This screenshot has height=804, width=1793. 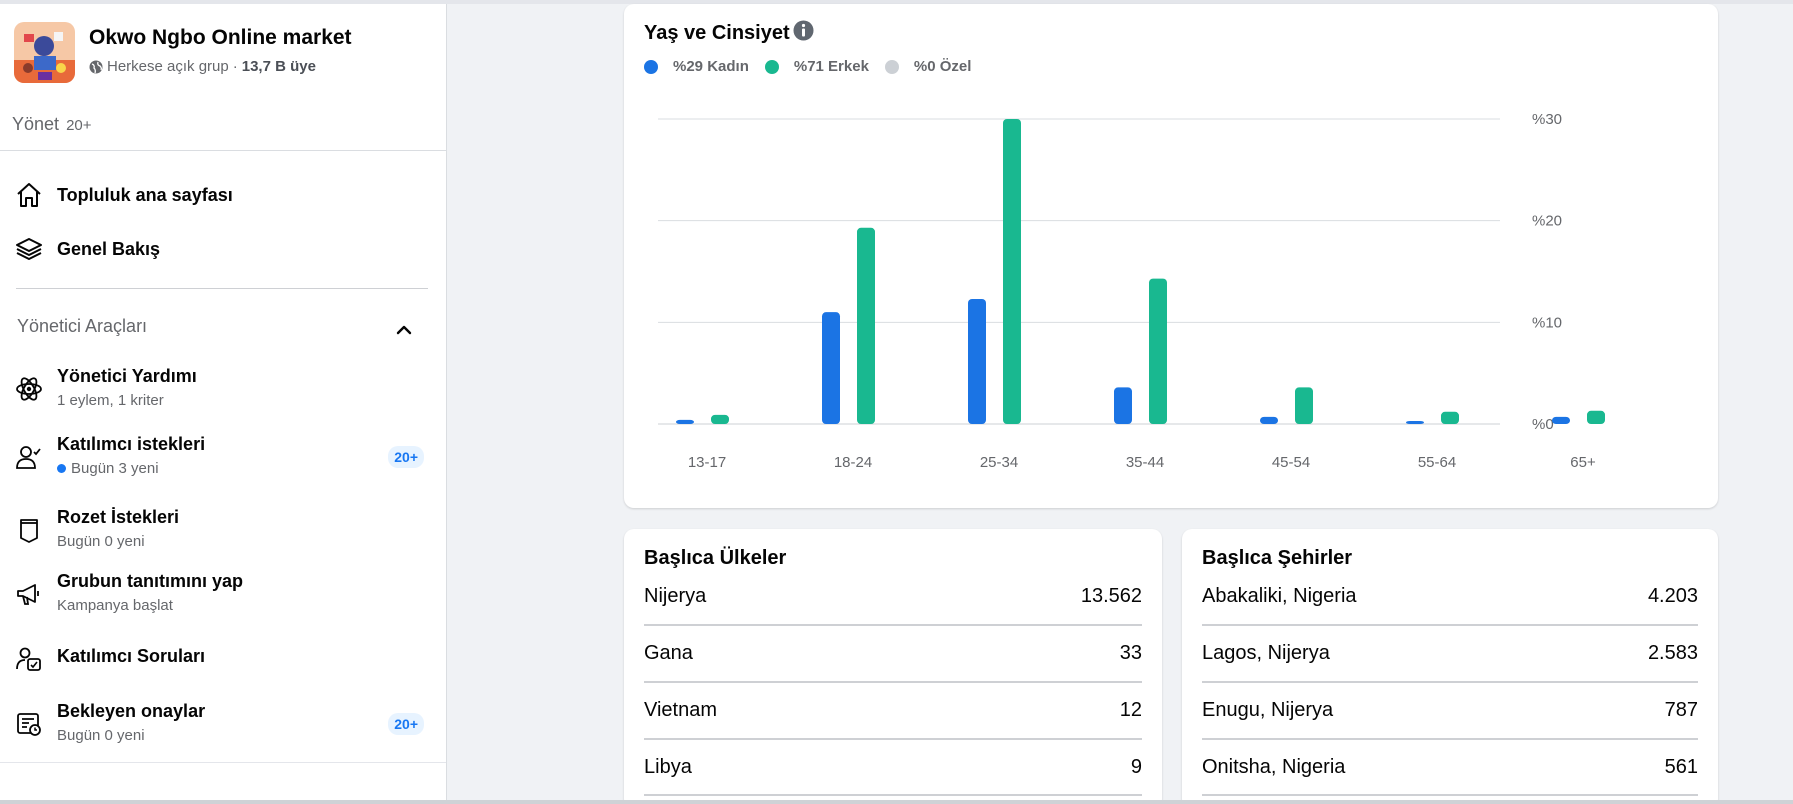 What do you see at coordinates (220, 38) in the screenshot?
I see `group-name: Okwo Ngbo Online market` at bounding box center [220, 38].